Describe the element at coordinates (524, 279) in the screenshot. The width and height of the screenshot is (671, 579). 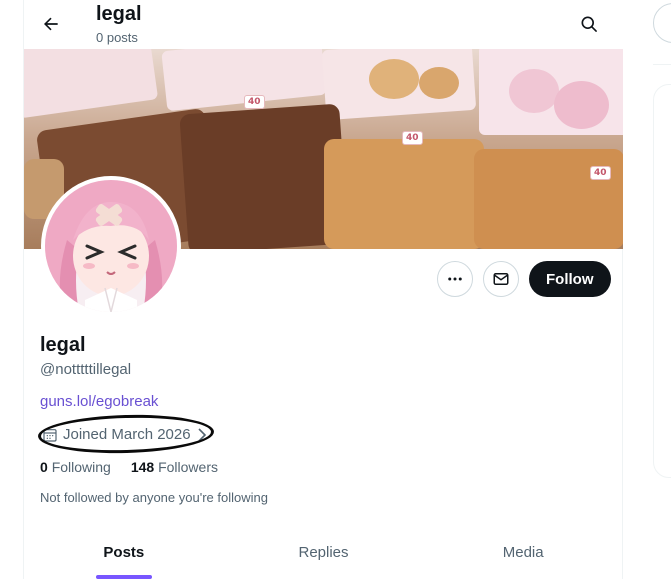
I see `profile-actions: Follow` at that location.